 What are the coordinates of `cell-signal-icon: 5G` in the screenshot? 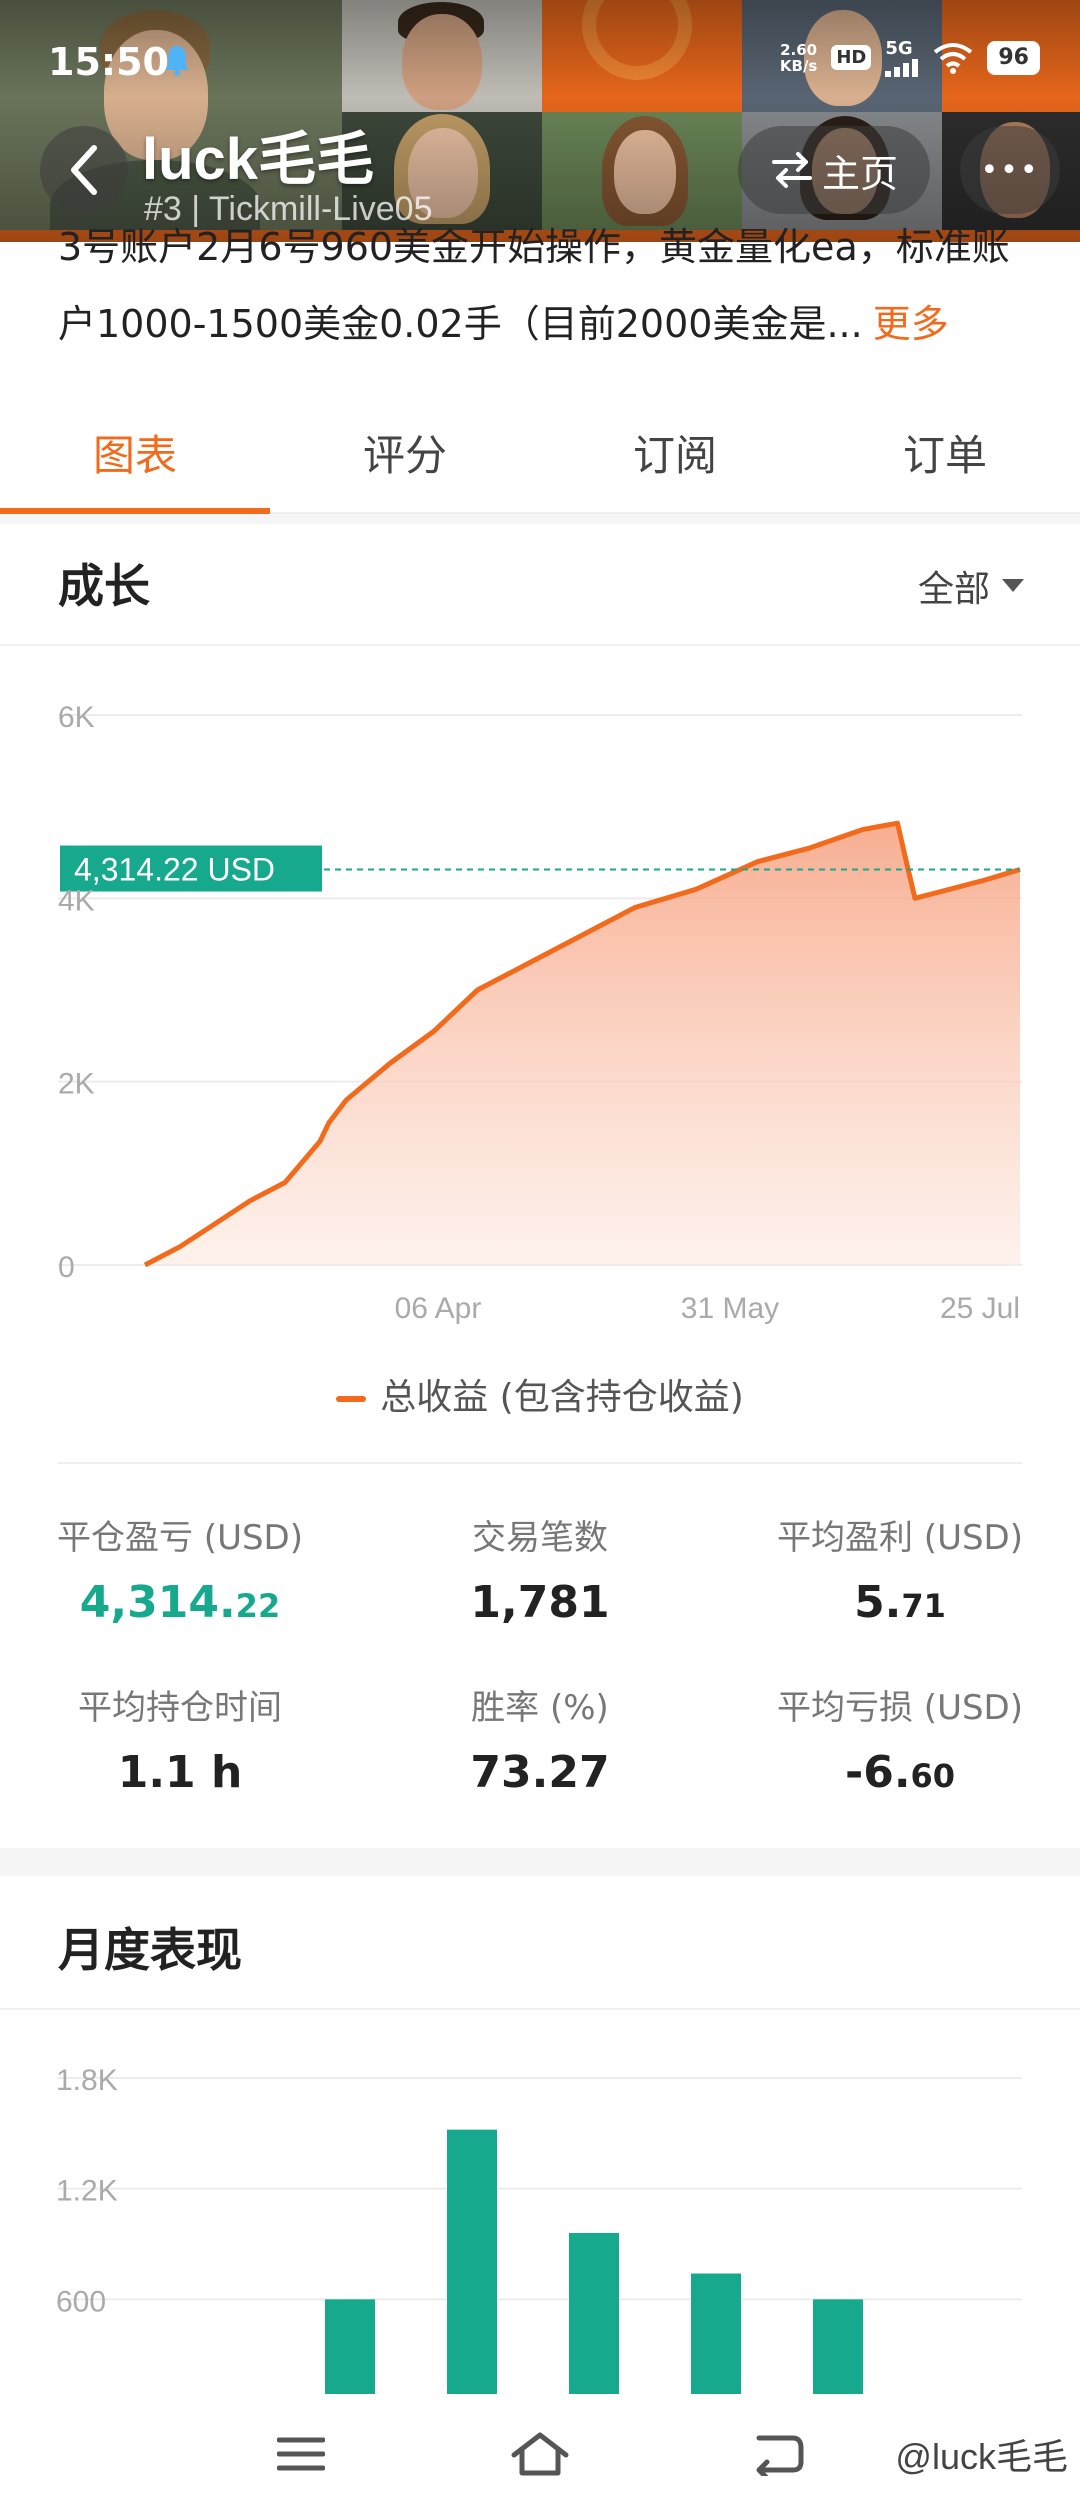 It's located at (902, 57).